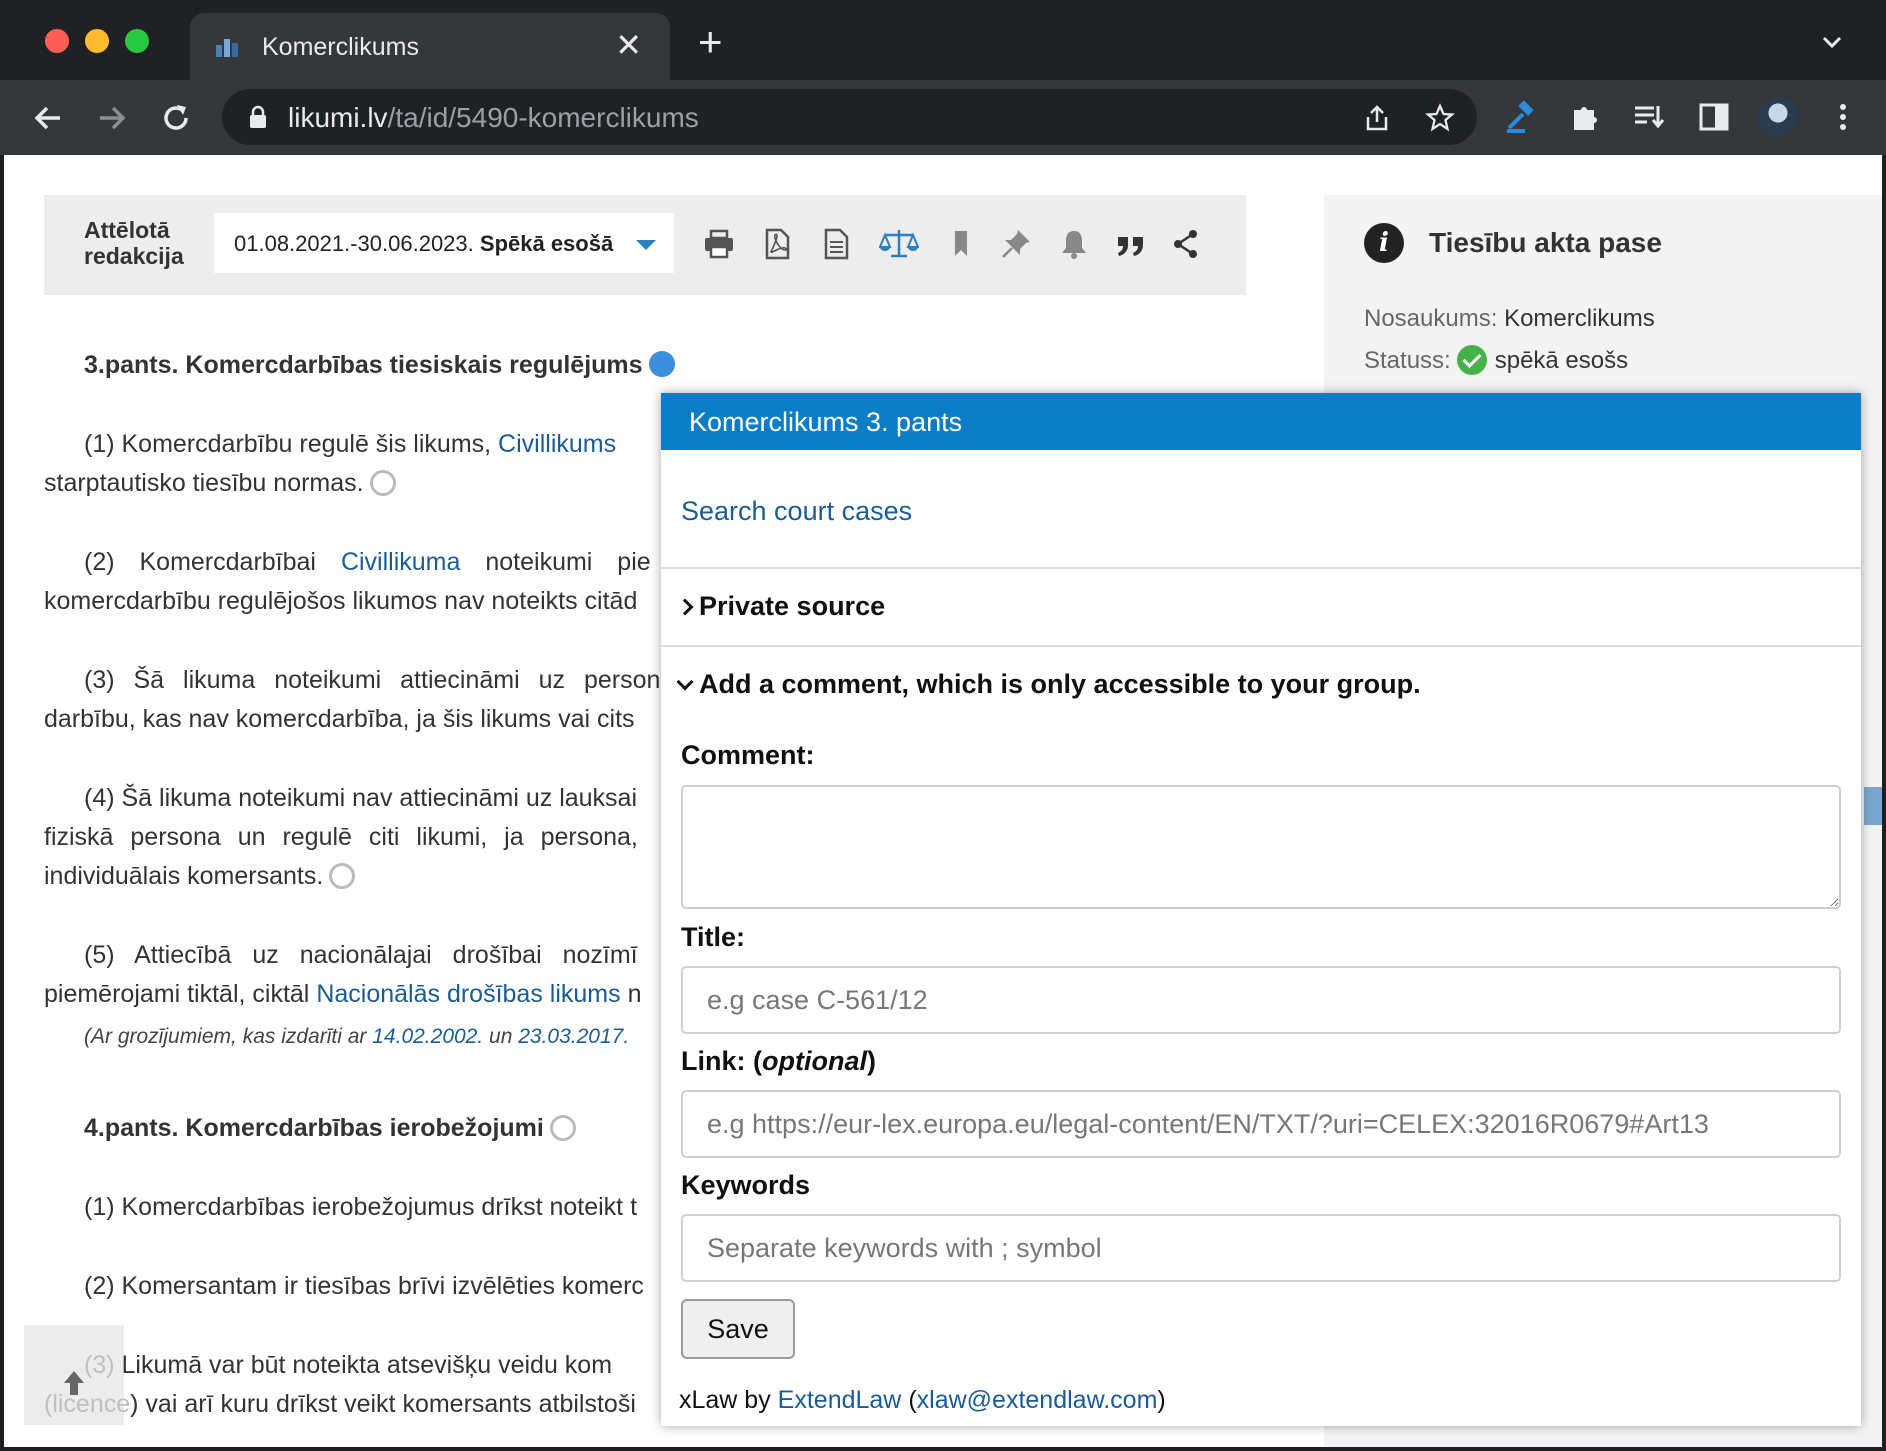  What do you see at coordinates (330, 1128) in the screenshot?
I see `article-4-heading: 4.pants. Komercdarbības ierobežojumi` at bounding box center [330, 1128].